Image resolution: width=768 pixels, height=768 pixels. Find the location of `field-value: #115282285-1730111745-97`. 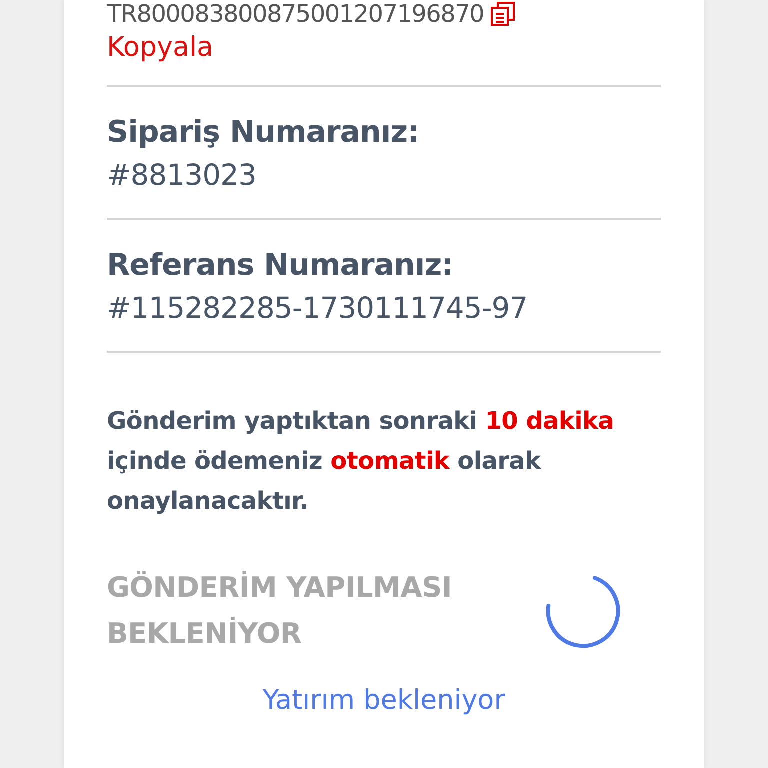

field-value: #115282285-1730111745-97 is located at coordinates (318, 308).